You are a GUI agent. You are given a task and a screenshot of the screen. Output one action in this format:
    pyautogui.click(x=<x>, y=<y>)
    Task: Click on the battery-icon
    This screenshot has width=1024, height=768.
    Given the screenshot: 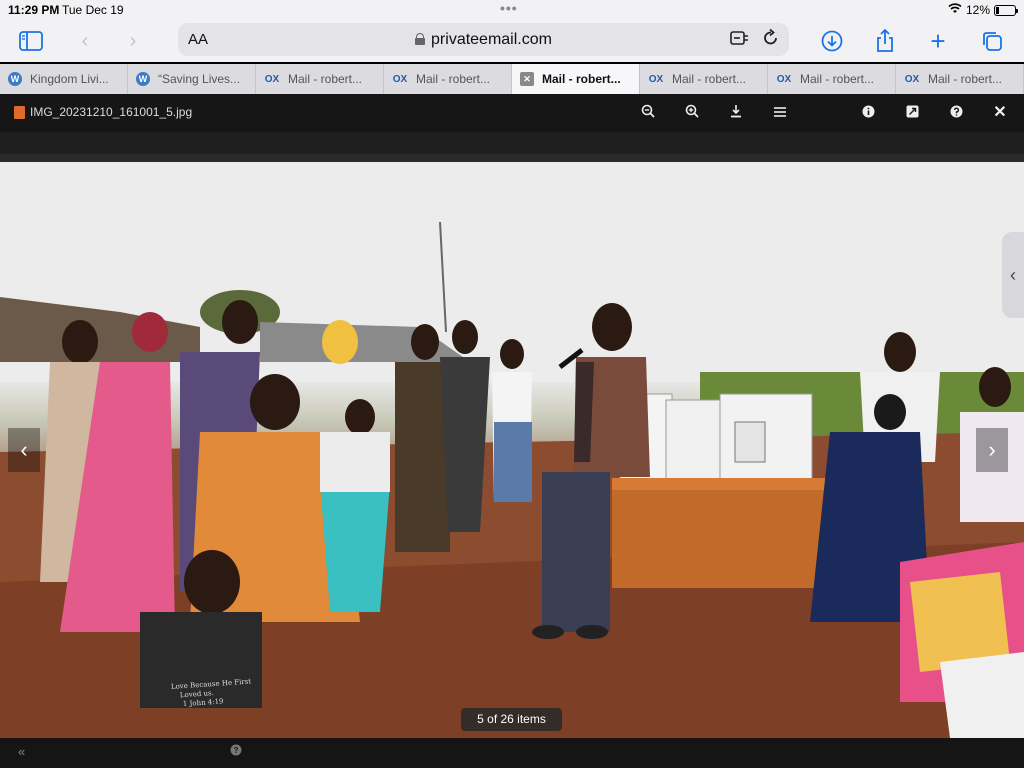 What is the action you would take?
    pyautogui.click(x=1006, y=10)
    